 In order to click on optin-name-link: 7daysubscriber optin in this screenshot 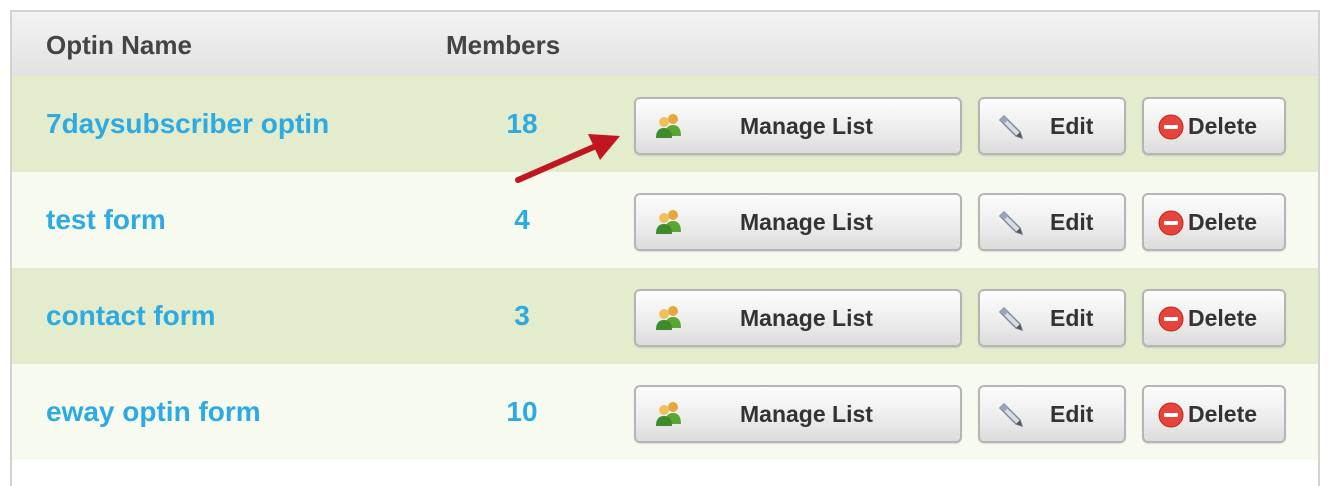, I will do `click(187, 124)`.